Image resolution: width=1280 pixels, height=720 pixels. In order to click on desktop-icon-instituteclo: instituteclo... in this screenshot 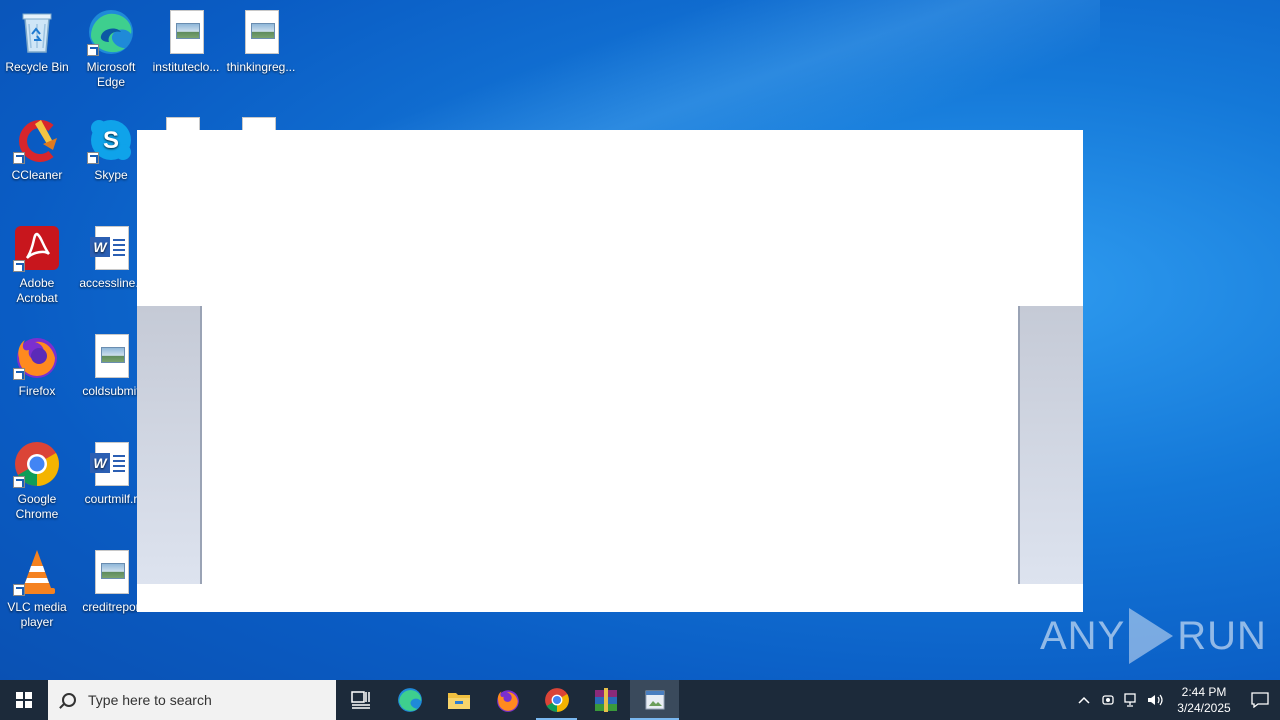, I will do `click(186, 41)`.